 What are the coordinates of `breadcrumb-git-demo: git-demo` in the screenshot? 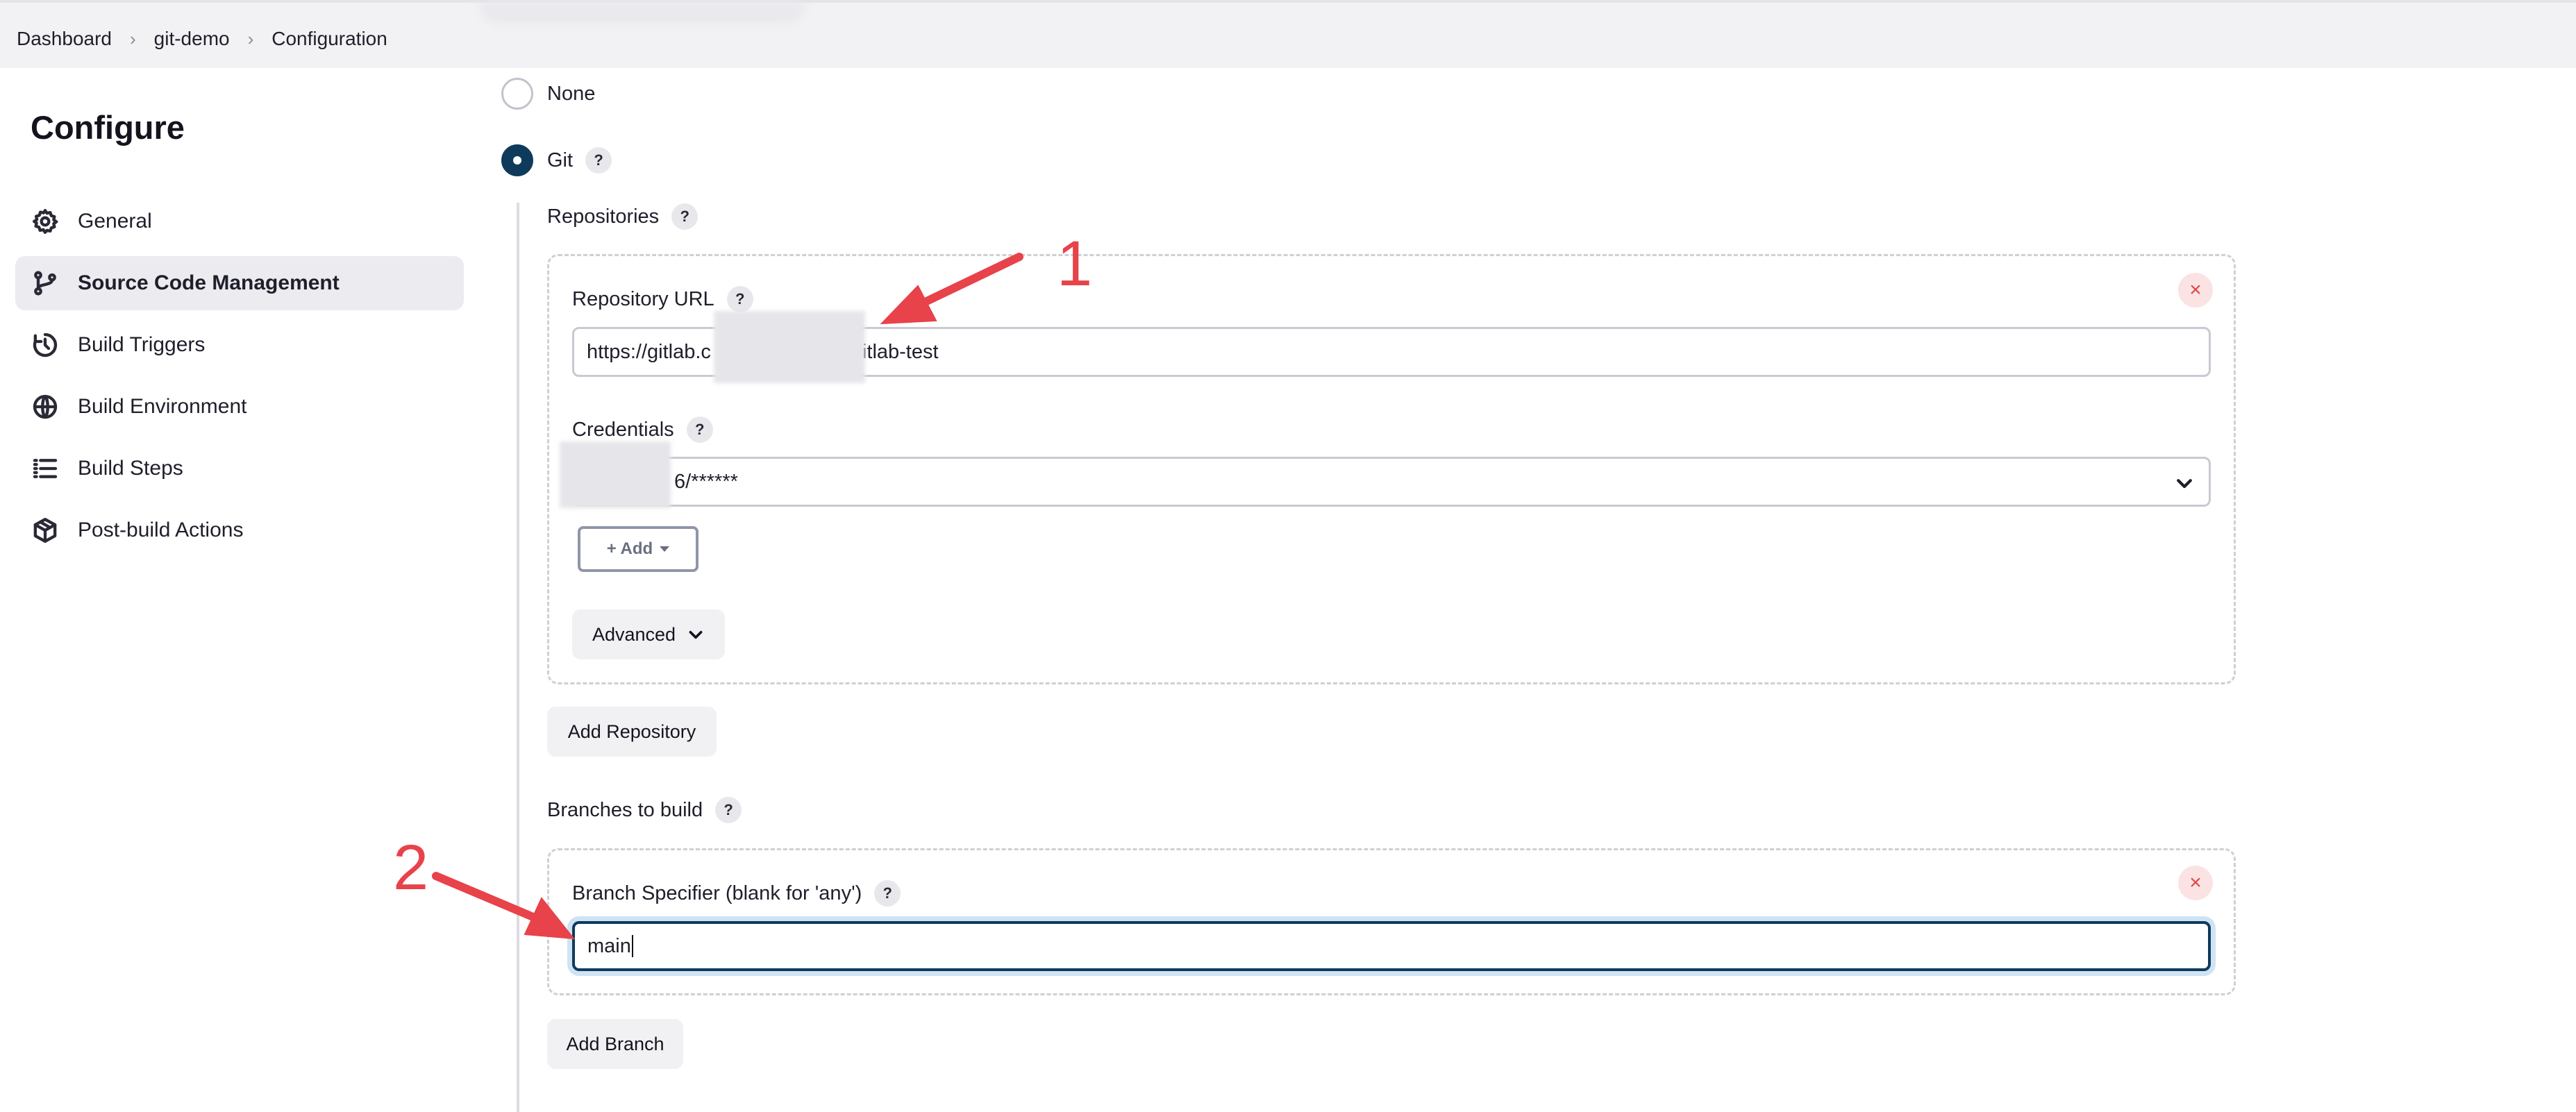 It's located at (192, 39).